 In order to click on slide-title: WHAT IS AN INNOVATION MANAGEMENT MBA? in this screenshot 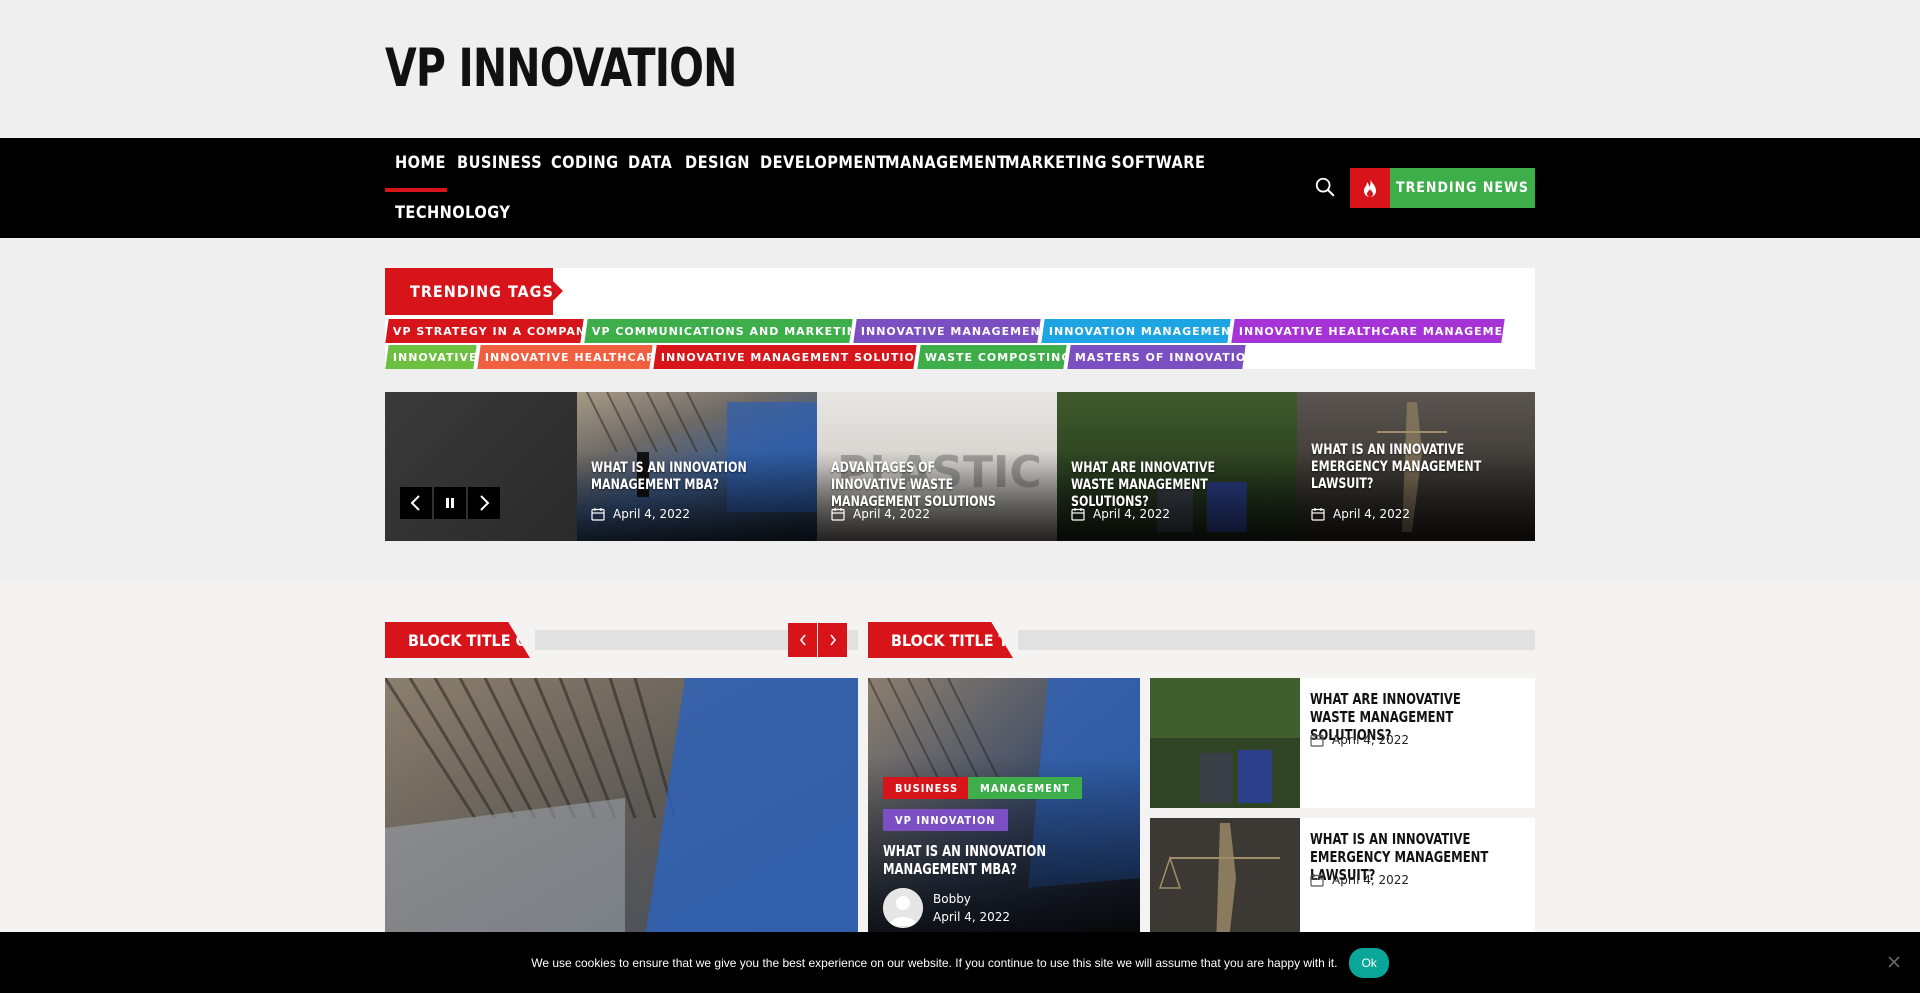, I will do `click(679, 477)`.